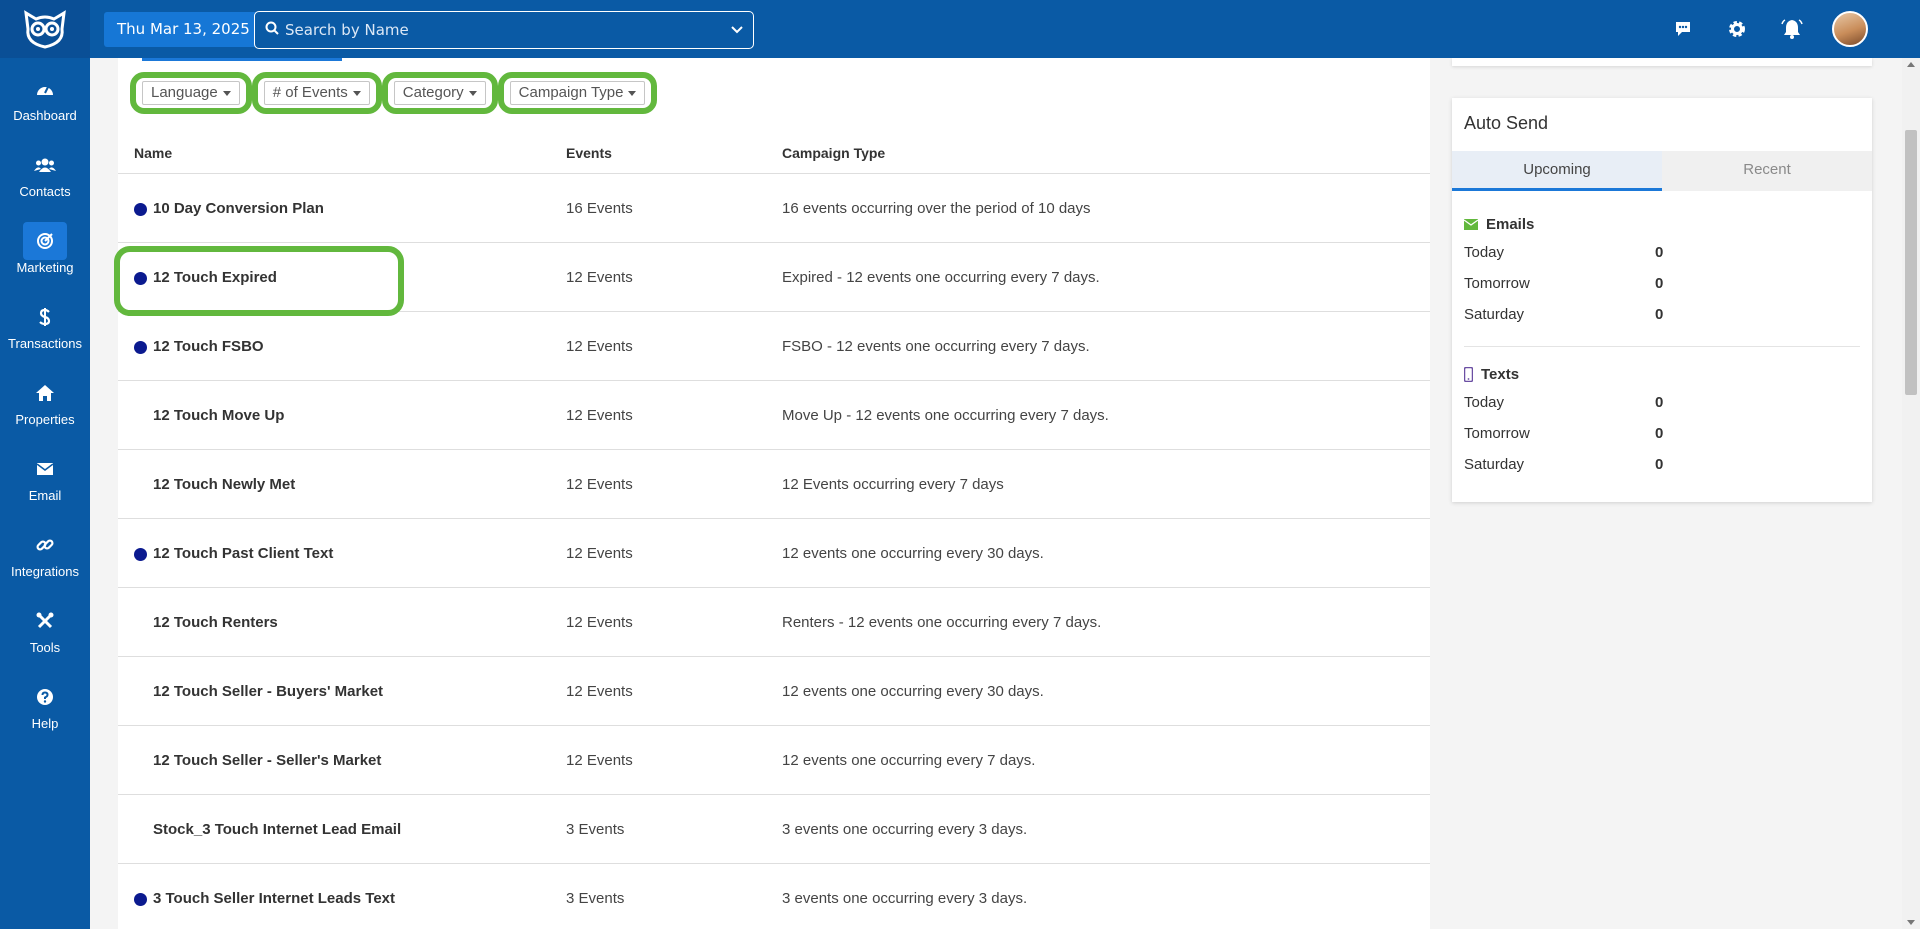 The width and height of the screenshot is (1920, 929). What do you see at coordinates (274, 898) in the screenshot?
I see `campaign-name: 3 Touch Seller Internet Leads Text` at bounding box center [274, 898].